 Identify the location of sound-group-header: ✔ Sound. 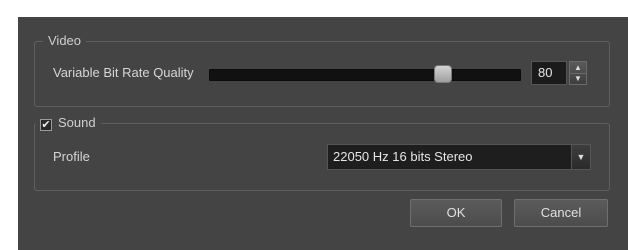
(68, 123).